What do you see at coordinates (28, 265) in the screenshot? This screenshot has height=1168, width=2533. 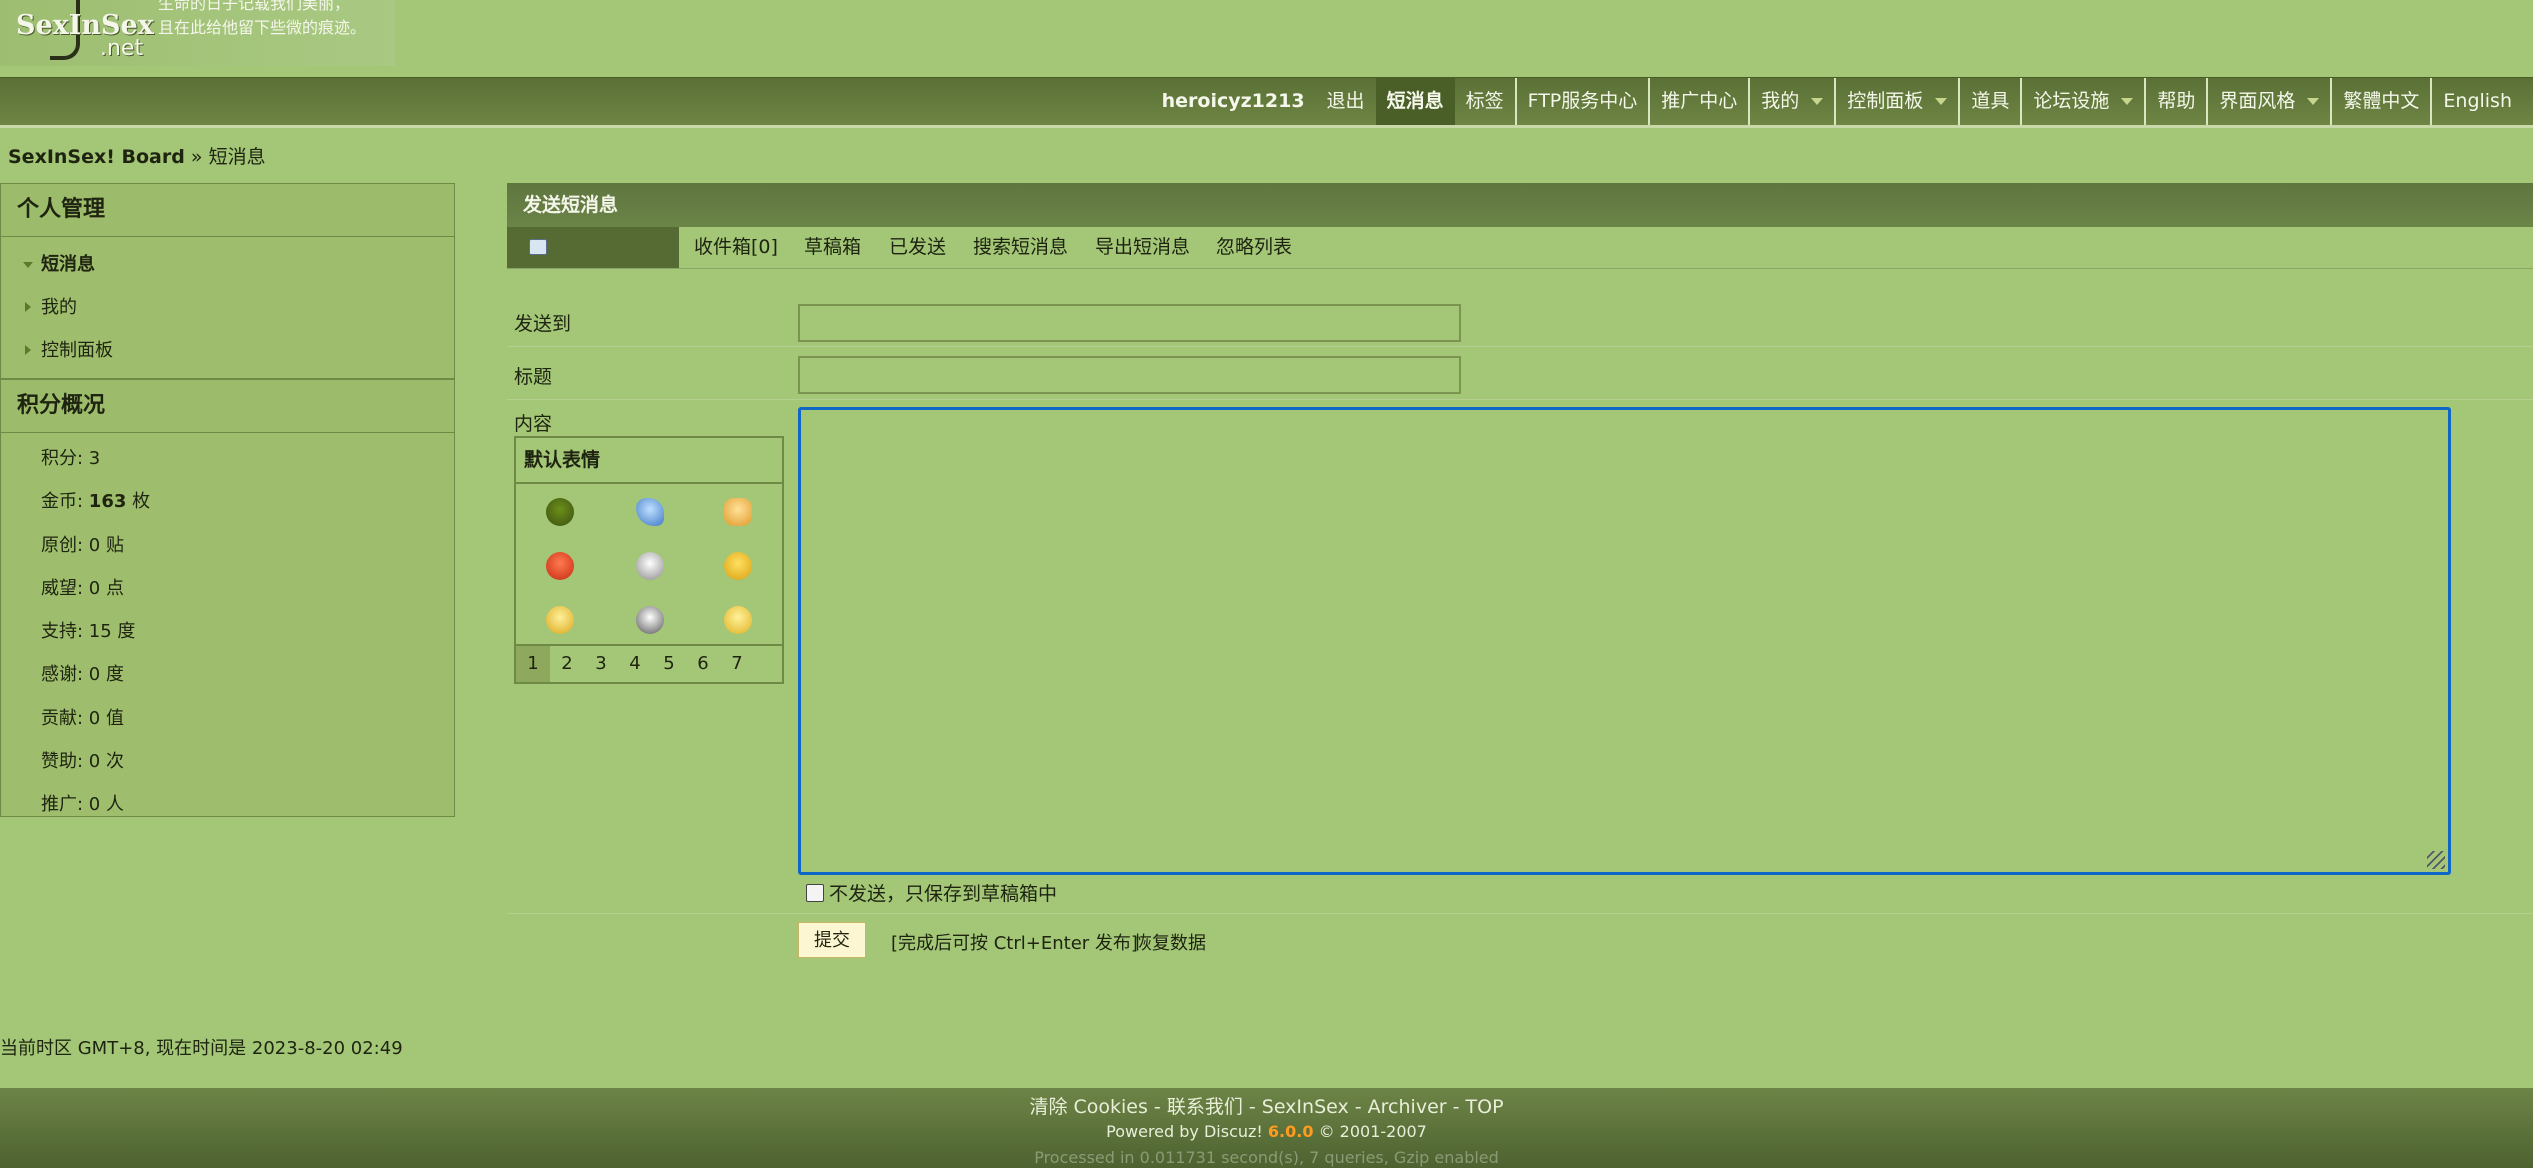 I see `arrow-down-icon` at bounding box center [28, 265].